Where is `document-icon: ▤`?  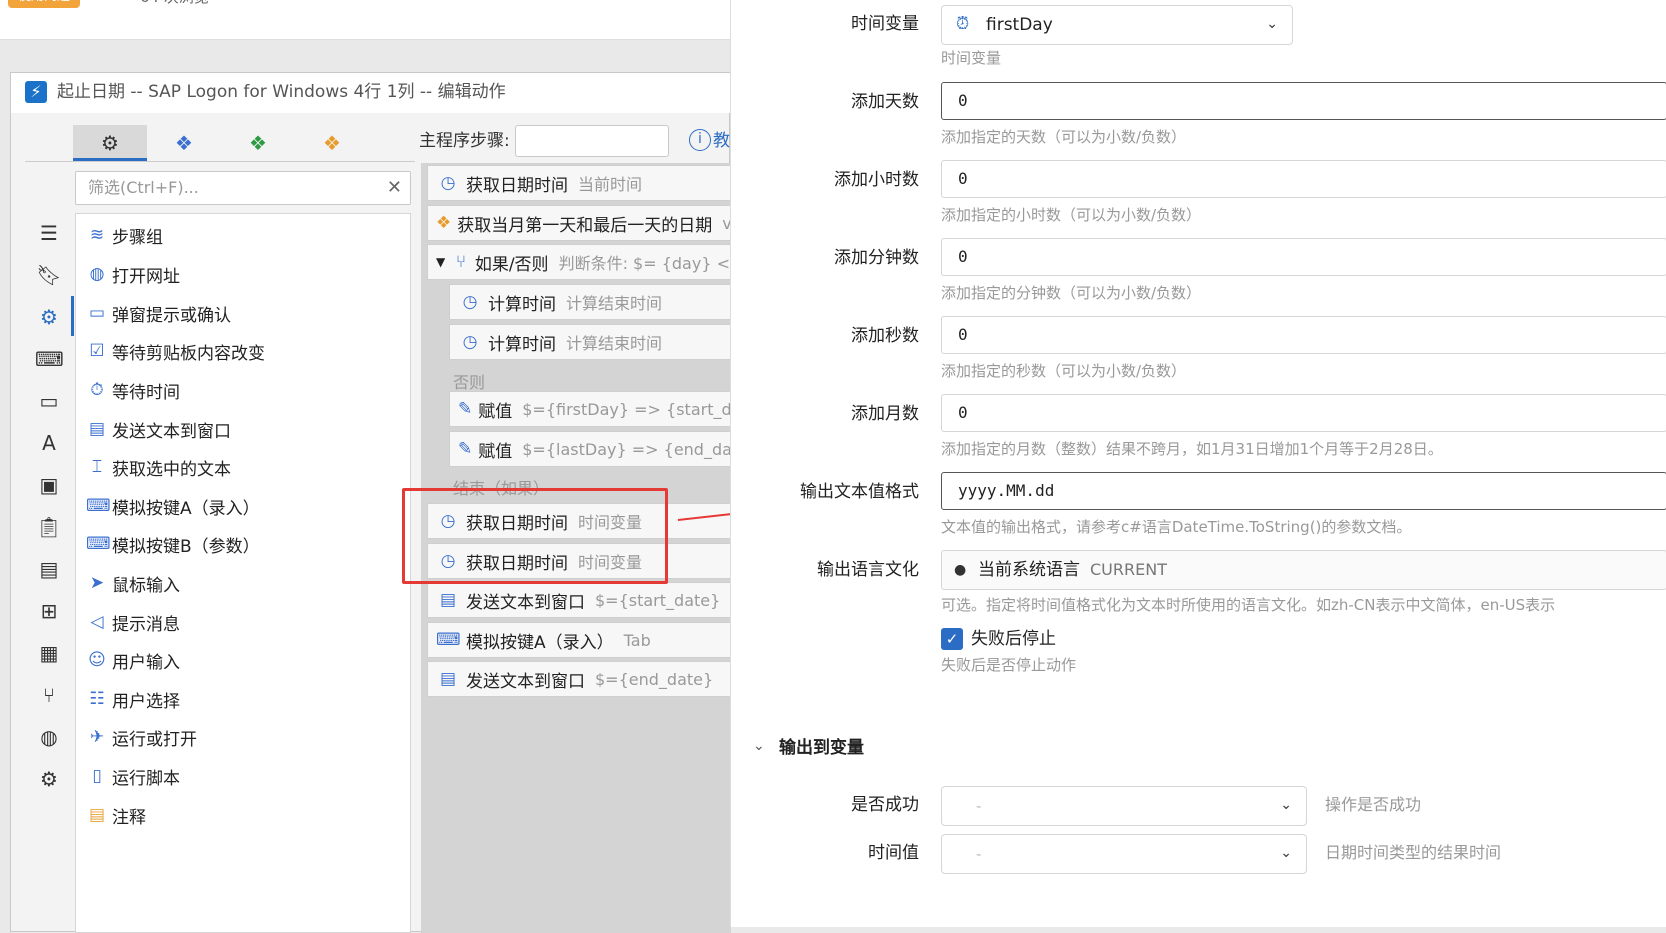 document-icon: ▤ is located at coordinates (49, 569).